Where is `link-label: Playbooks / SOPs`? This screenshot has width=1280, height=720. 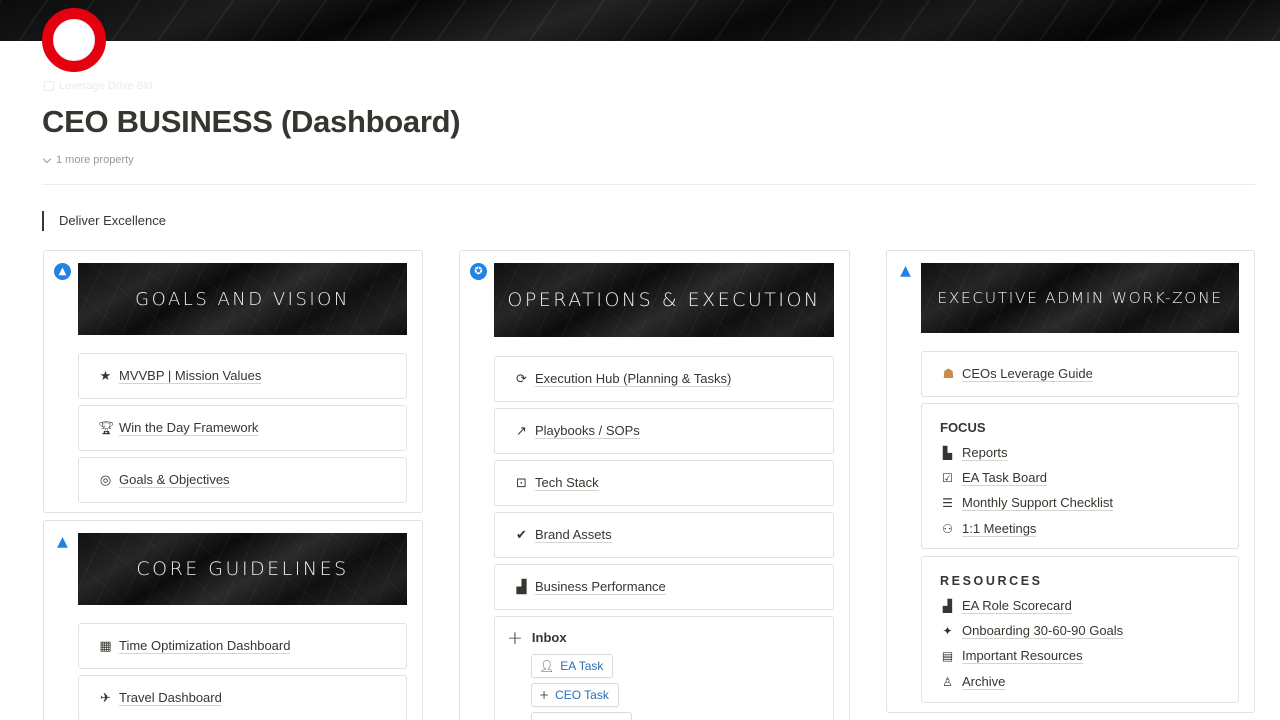
link-label: Playbooks / SOPs is located at coordinates (587, 431).